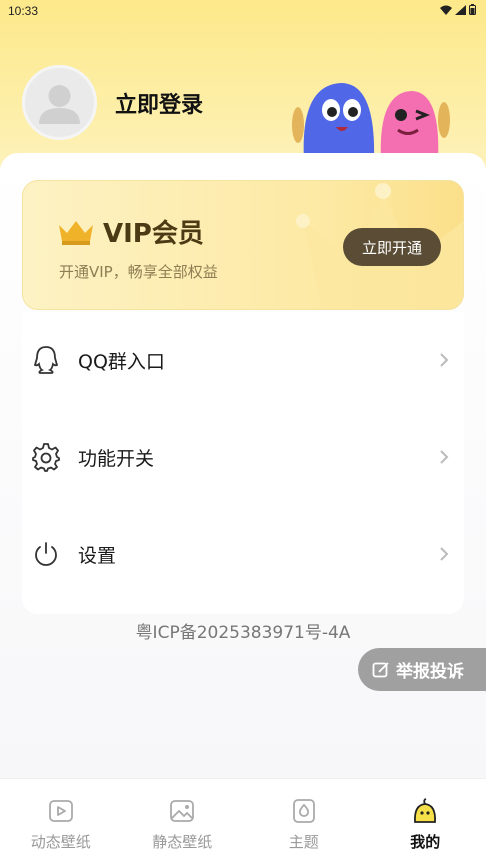  I want to click on wifi-icon, so click(446, 10).